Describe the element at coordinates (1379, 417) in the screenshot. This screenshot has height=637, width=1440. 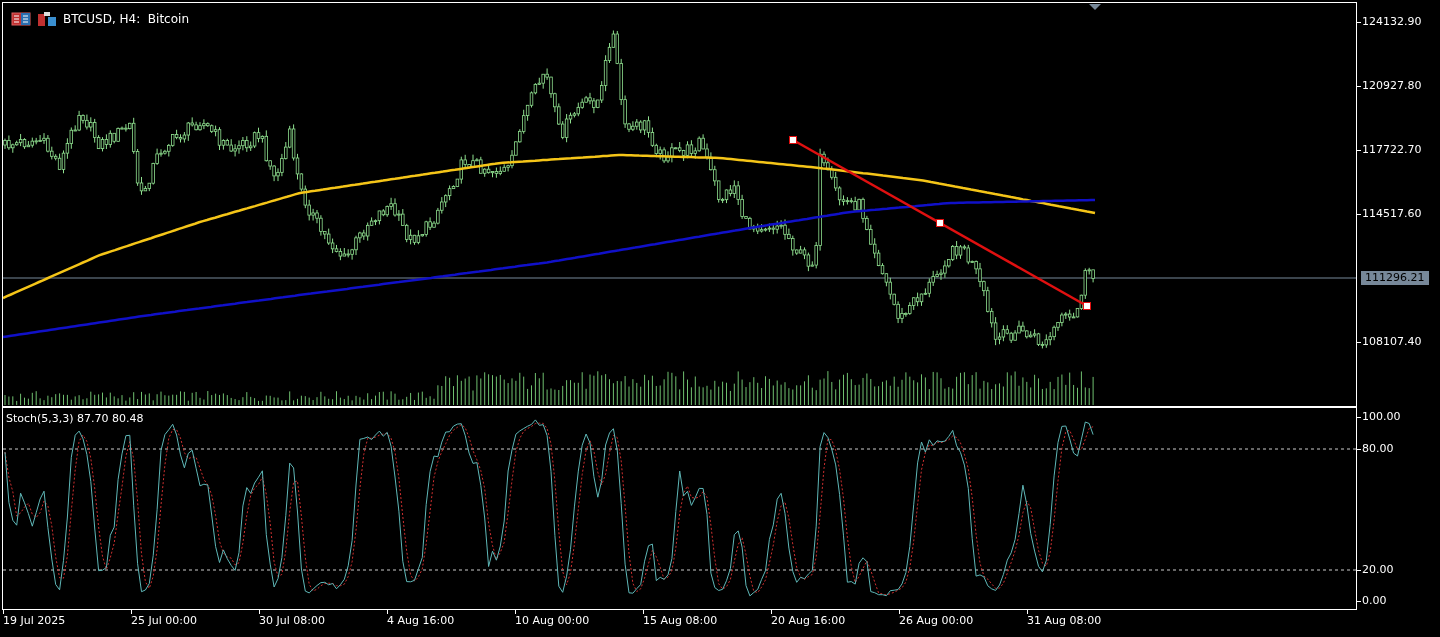
I see `stochastic-axis-label: 100.00` at that location.